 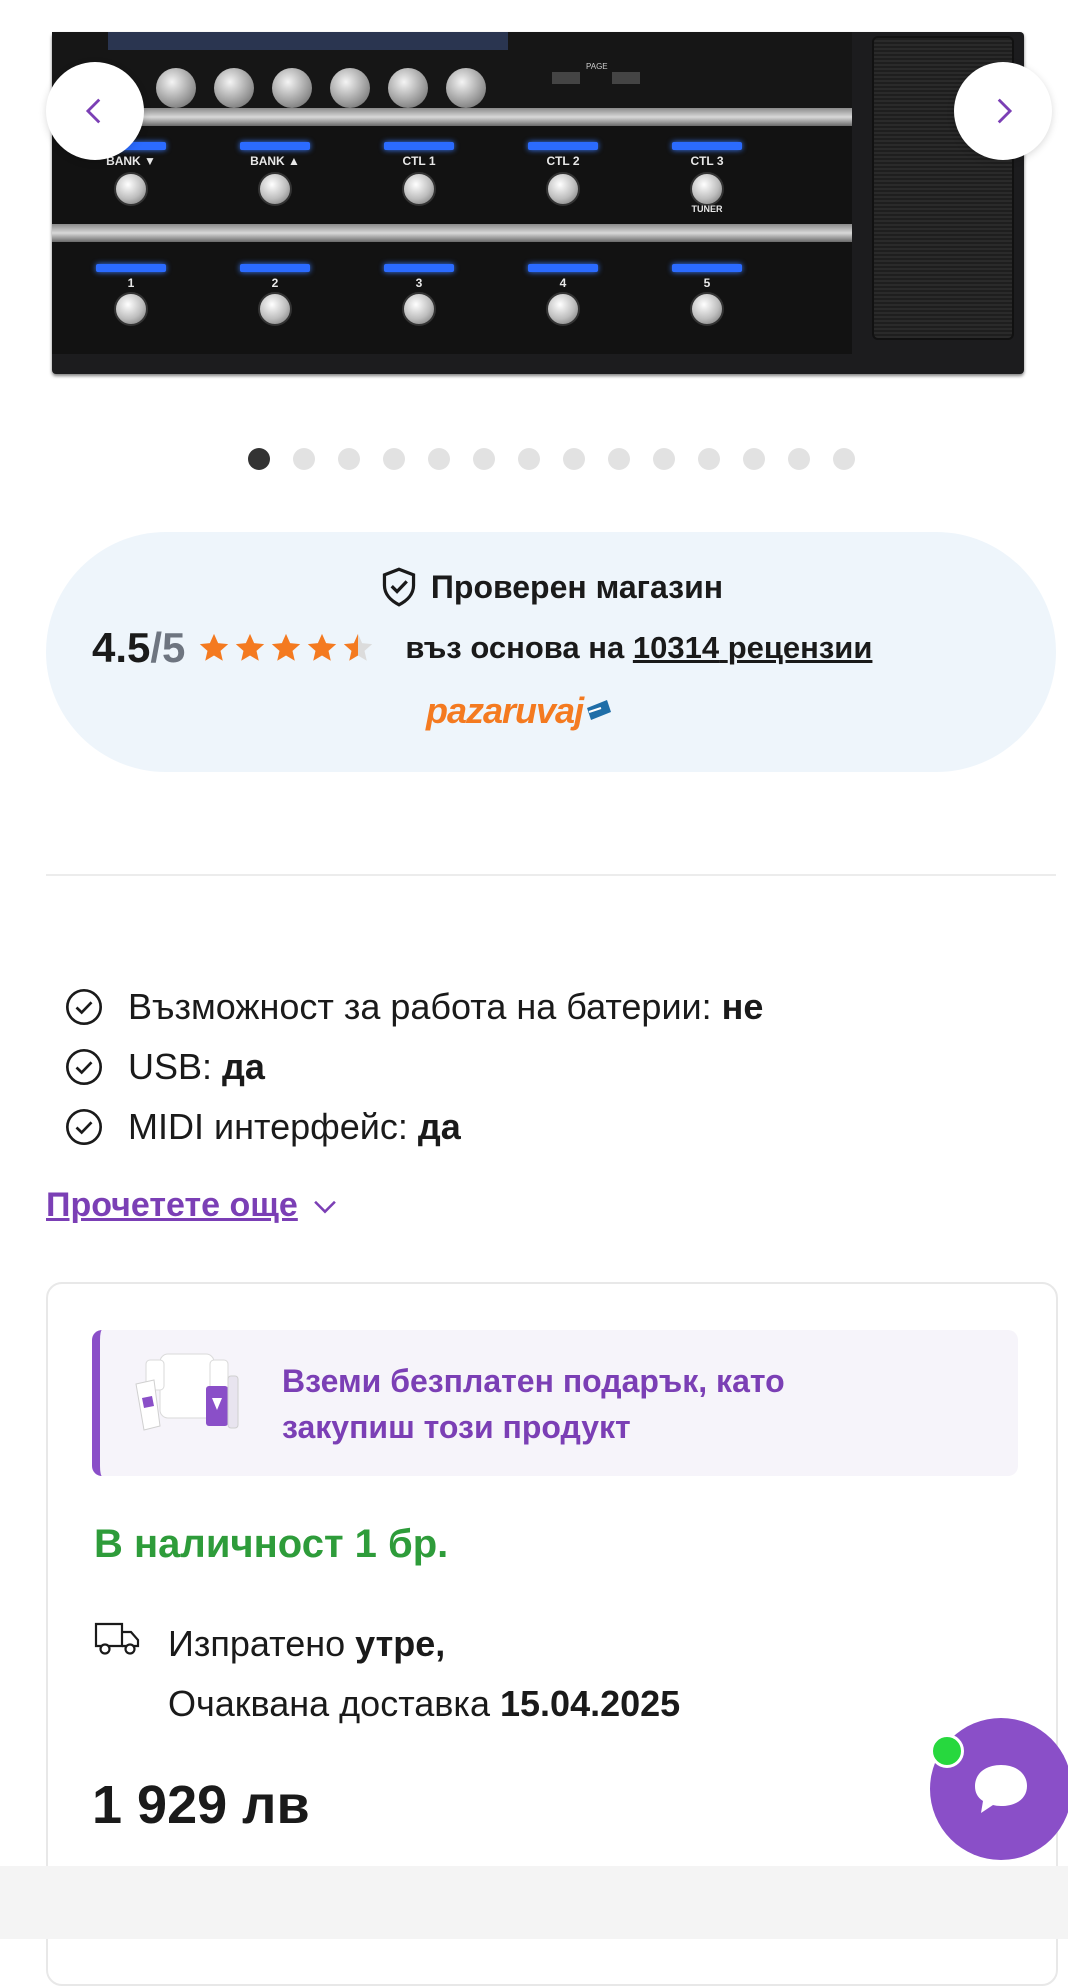 I want to click on carousel-prev-button, so click(x=95, y=111).